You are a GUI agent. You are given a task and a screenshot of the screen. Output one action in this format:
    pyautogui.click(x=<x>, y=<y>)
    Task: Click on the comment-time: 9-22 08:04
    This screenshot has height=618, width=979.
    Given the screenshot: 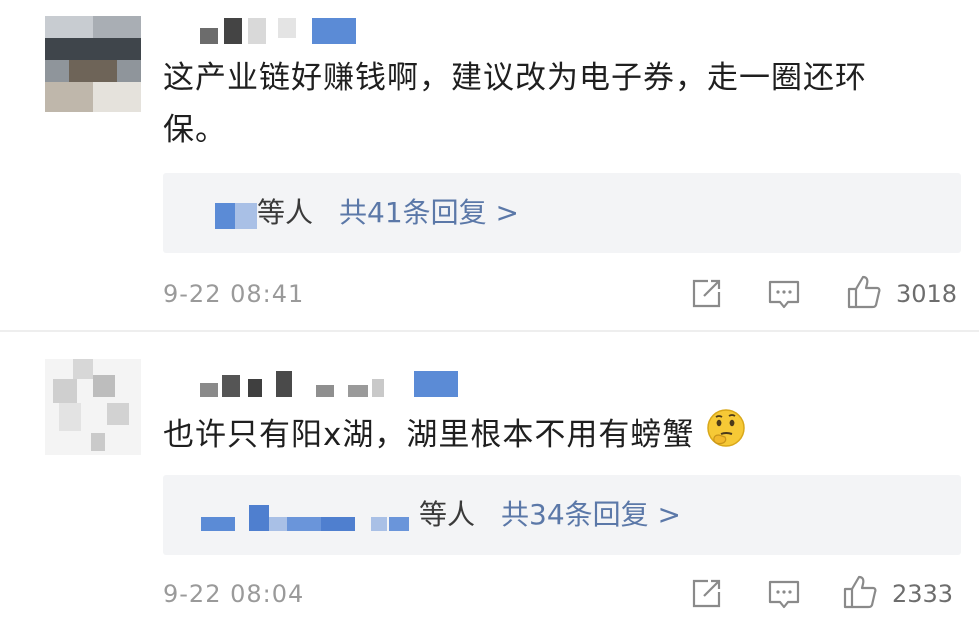 What is the action you would take?
    pyautogui.click(x=234, y=594)
    